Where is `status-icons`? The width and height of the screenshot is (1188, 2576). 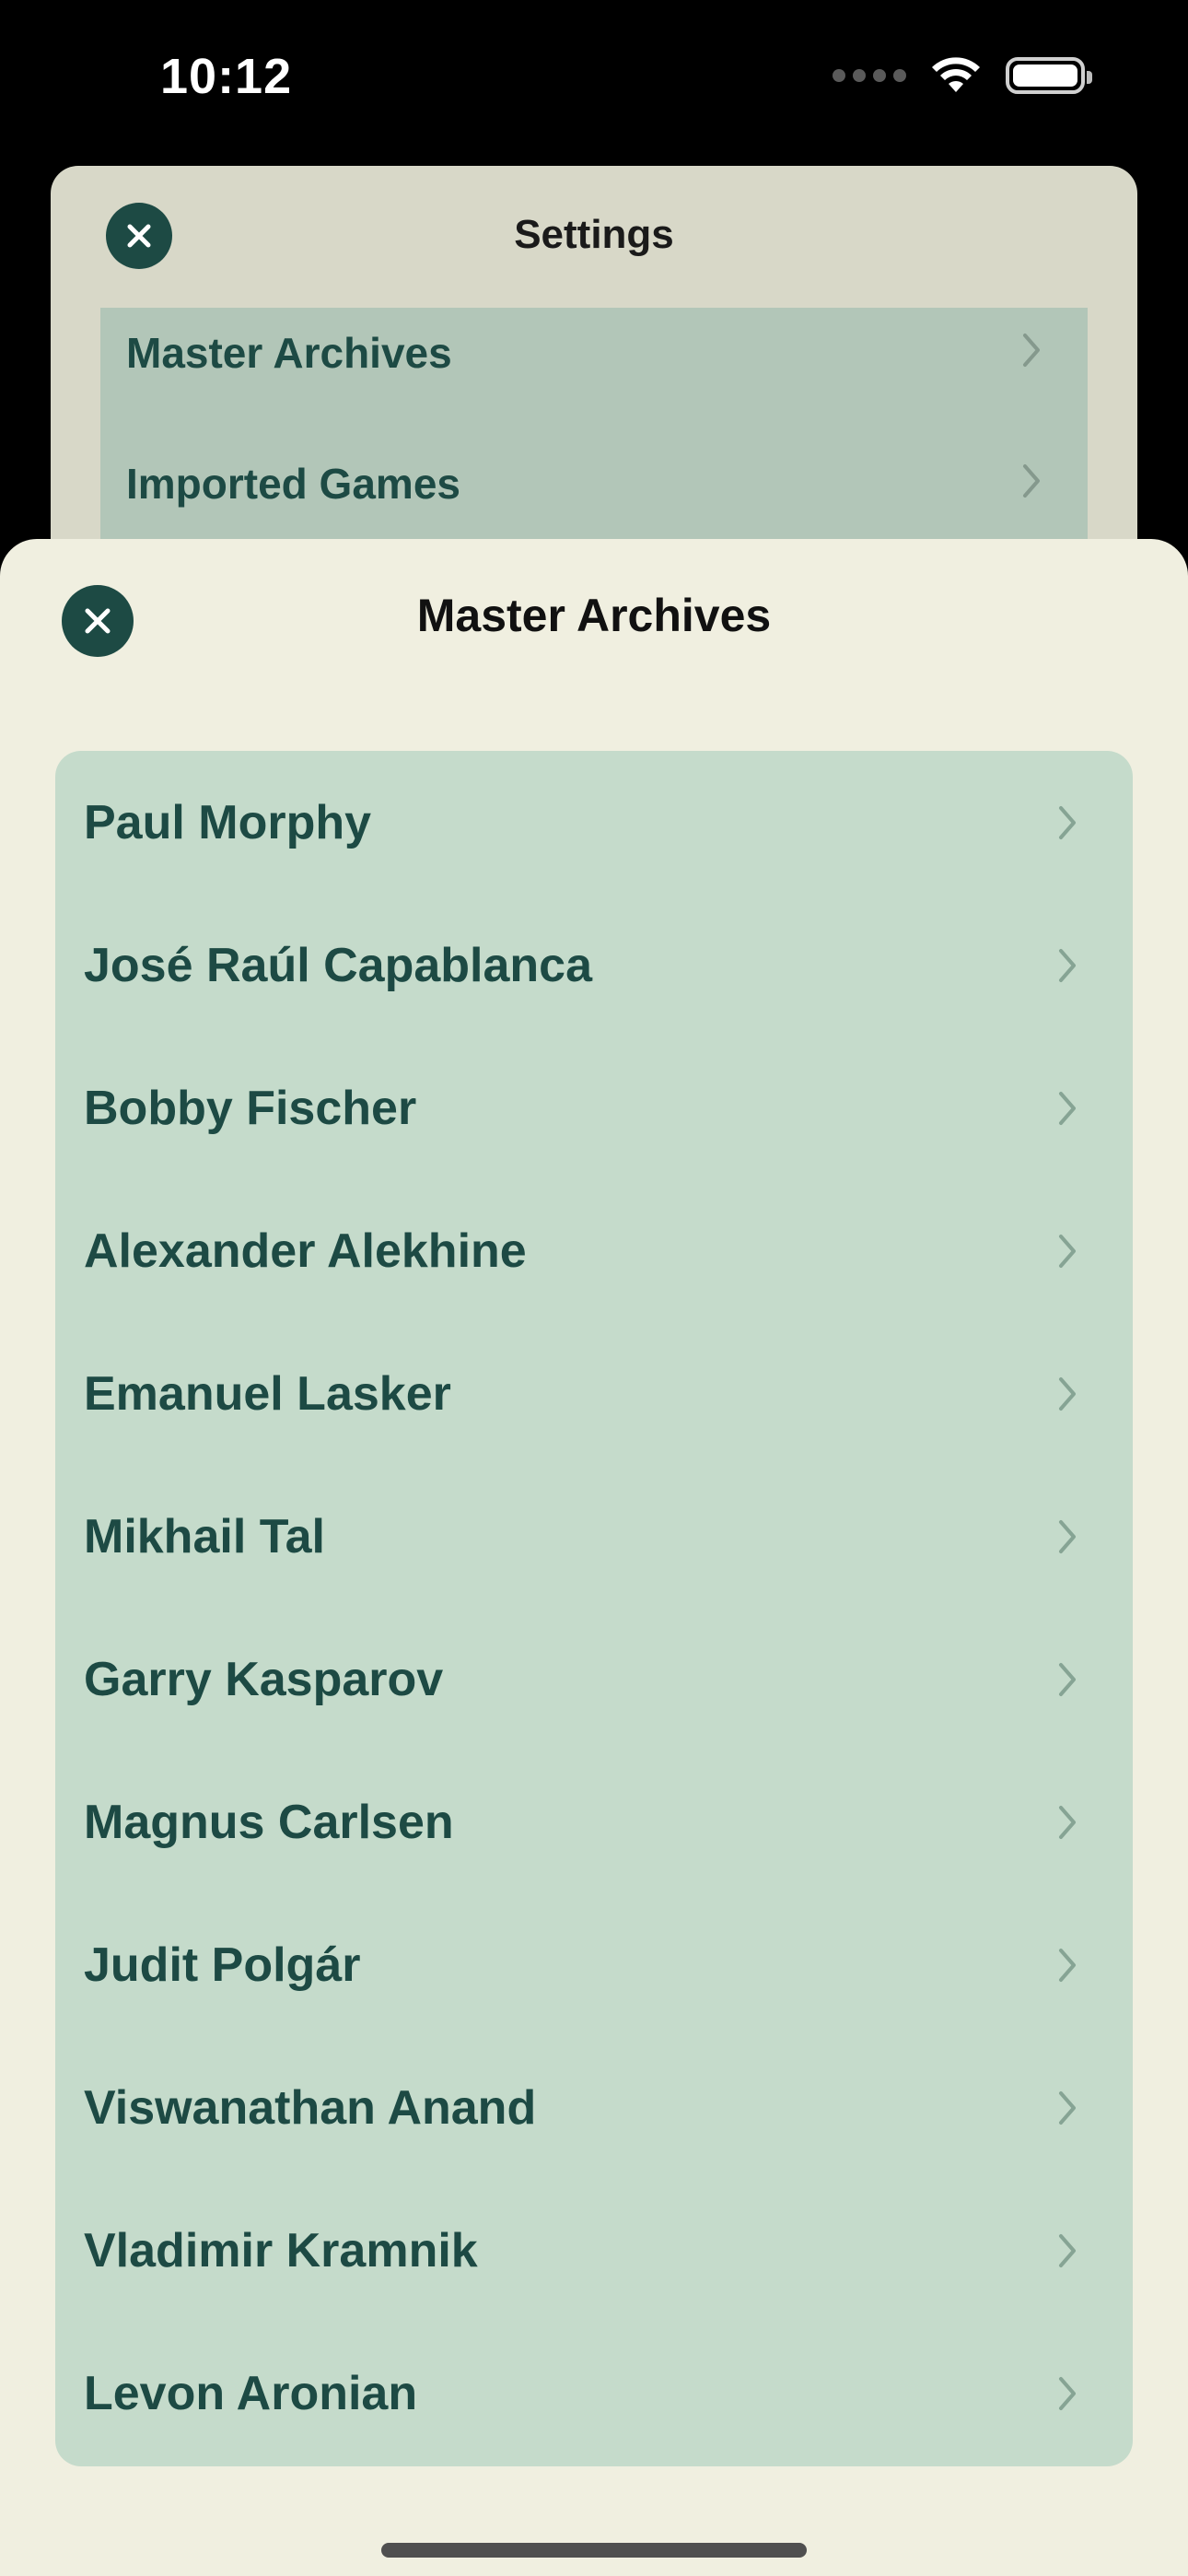
status-icons is located at coordinates (962, 75).